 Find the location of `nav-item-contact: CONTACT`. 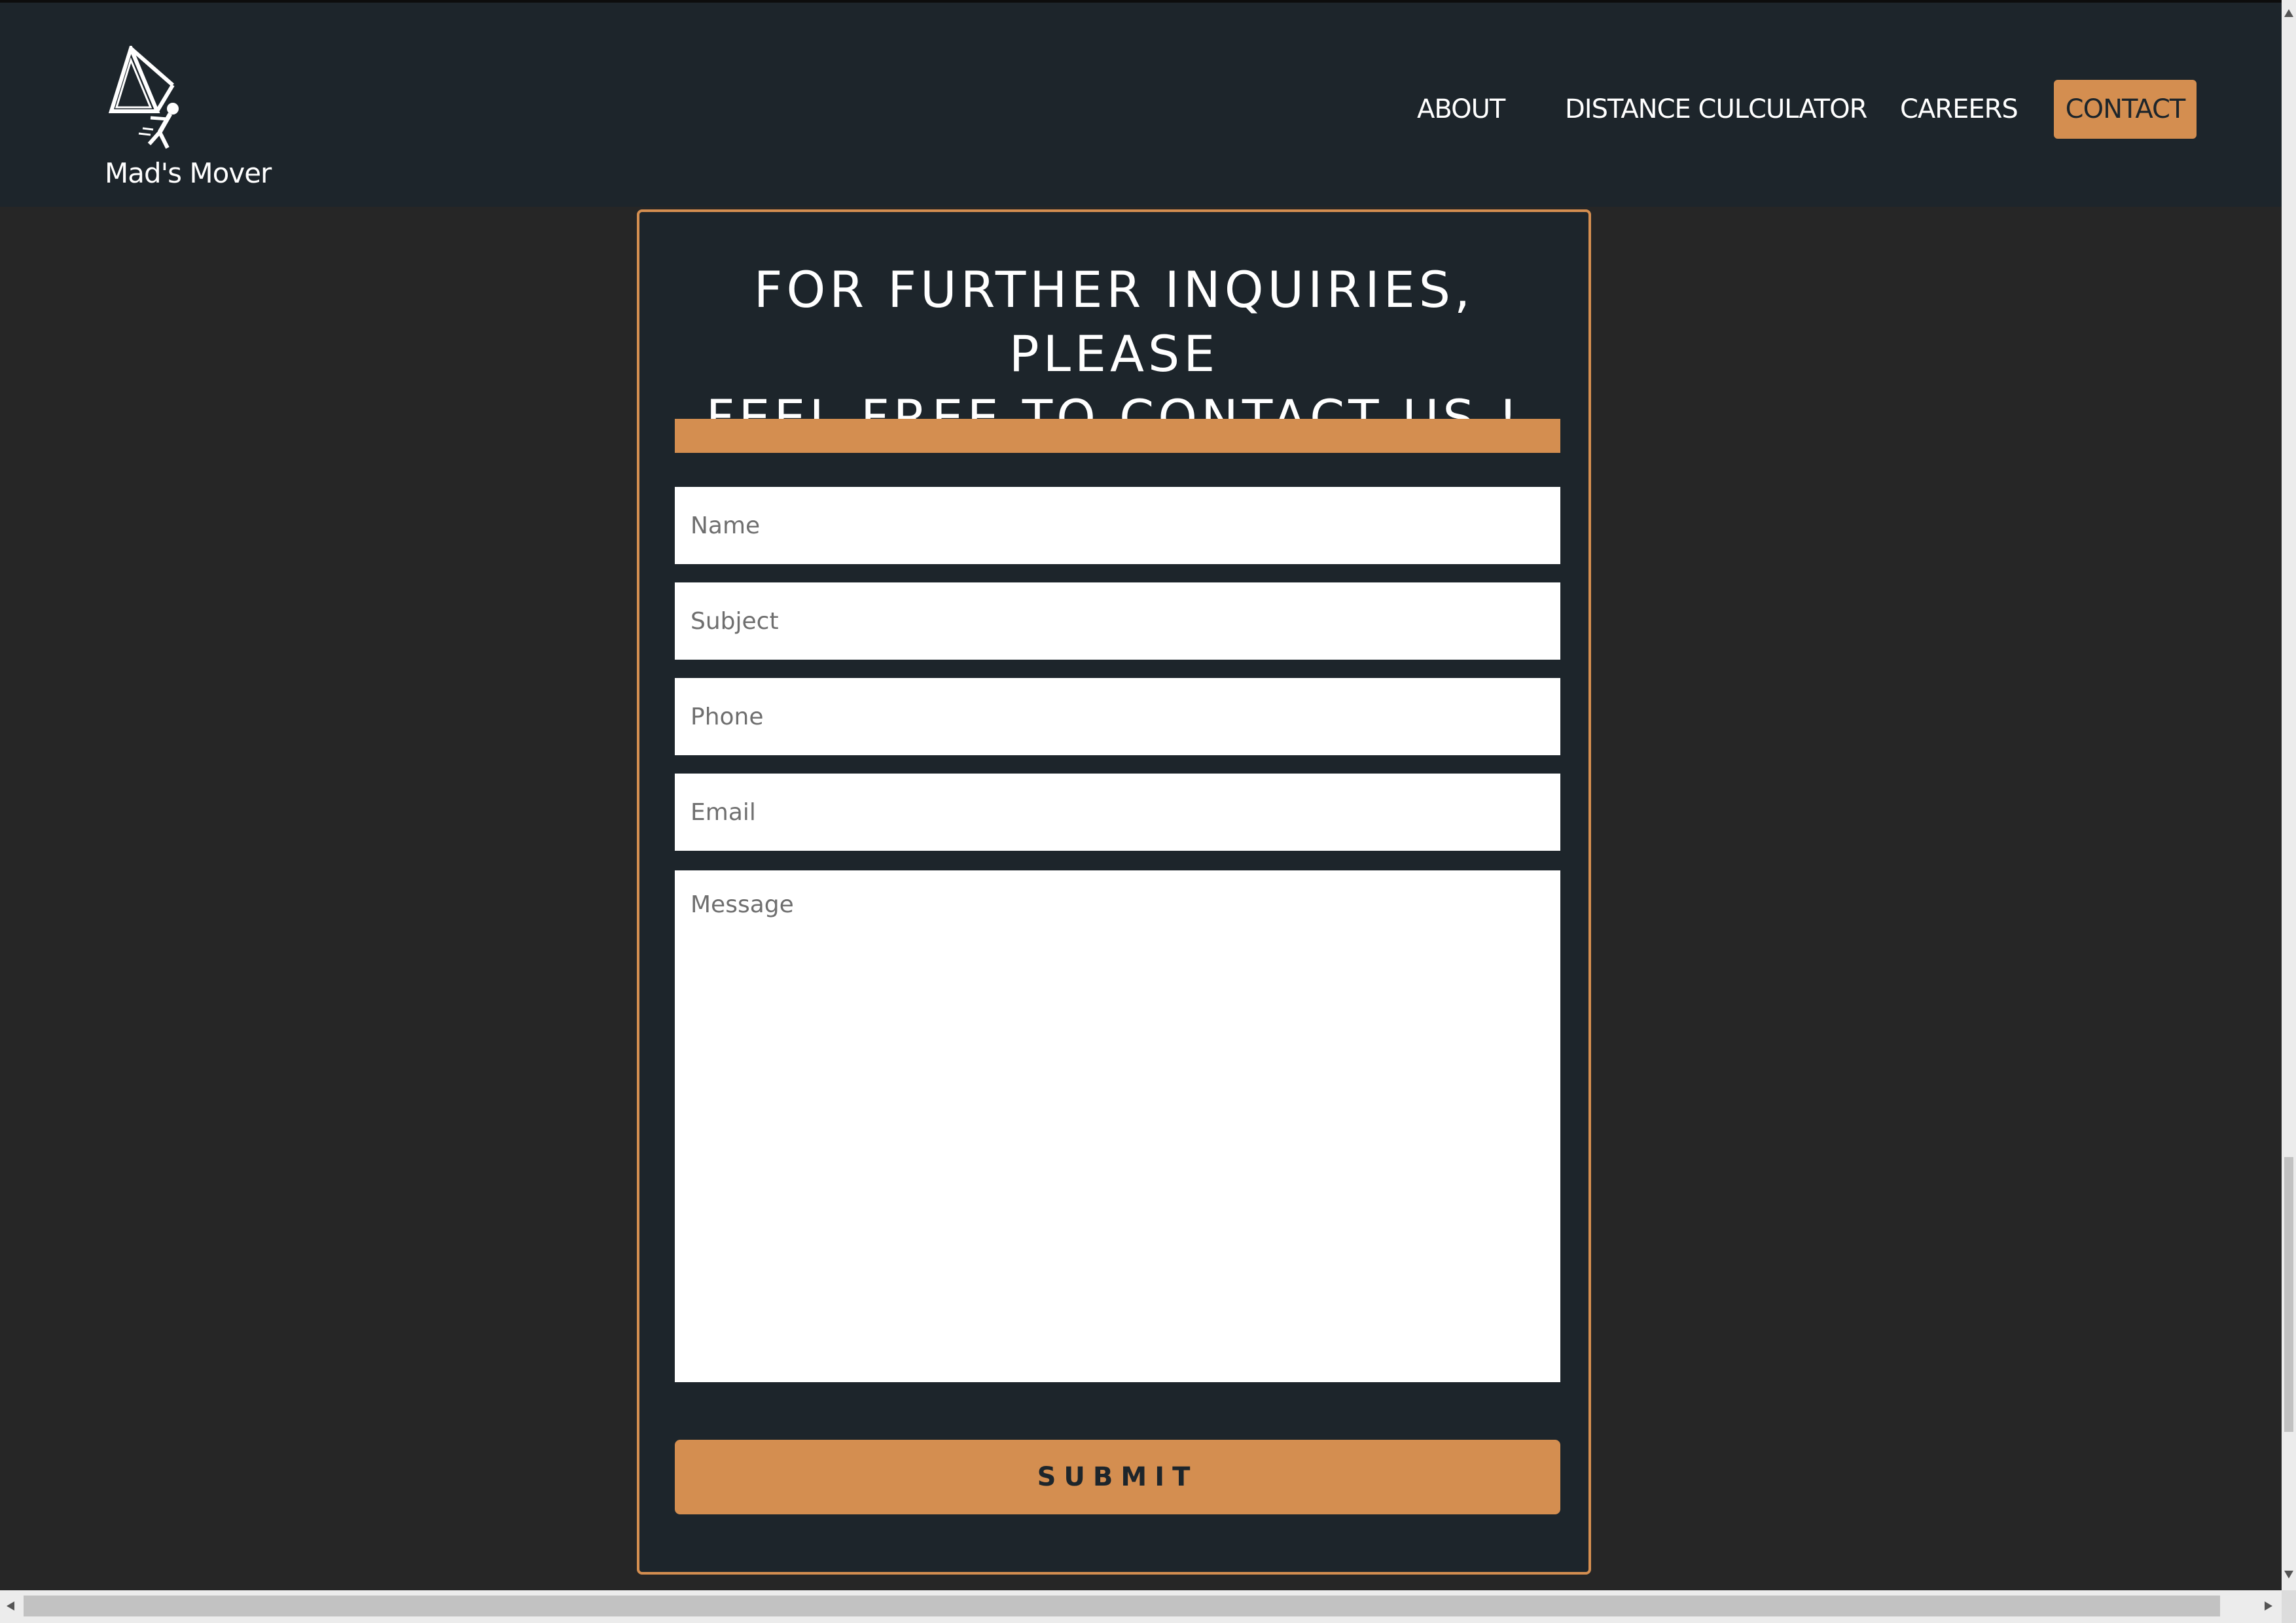

nav-item-contact: CONTACT is located at coordinates (2125, 109).